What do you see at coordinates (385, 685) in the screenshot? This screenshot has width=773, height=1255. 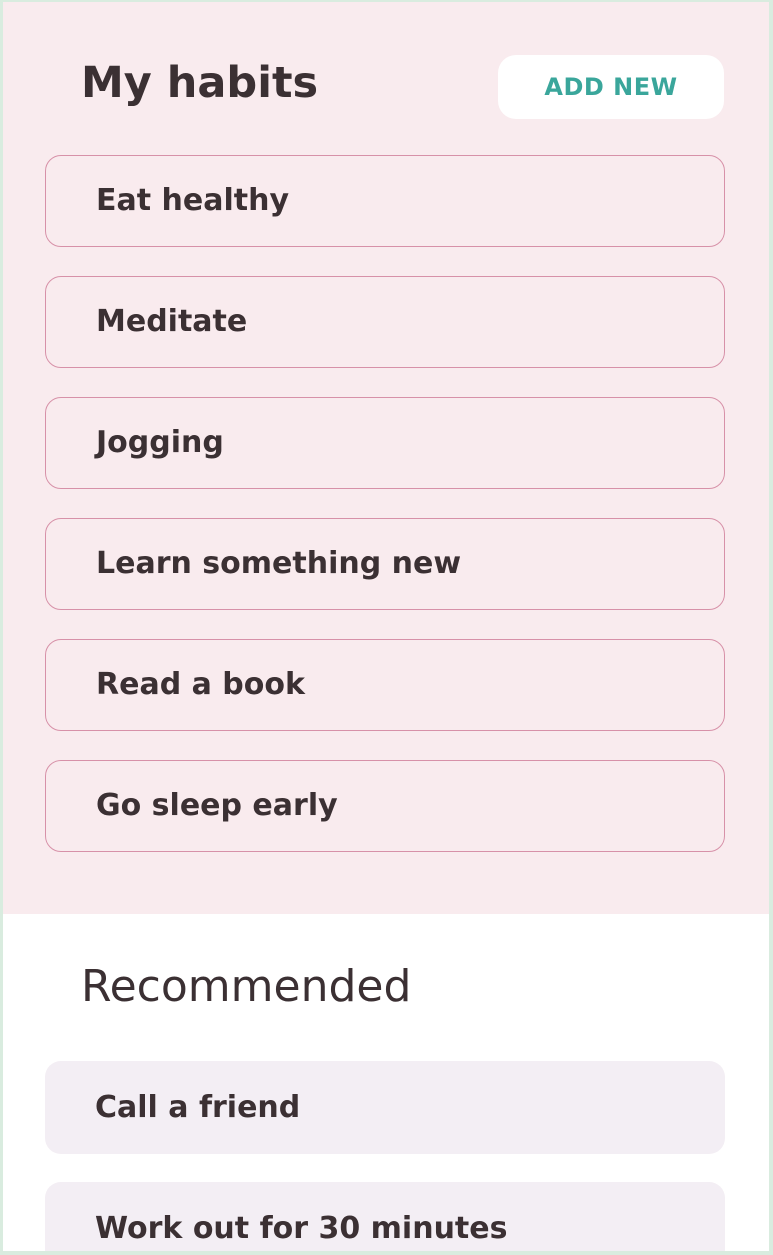 I see `habit-item-read-a-book: Read a book` at bounding box center [385, 685].